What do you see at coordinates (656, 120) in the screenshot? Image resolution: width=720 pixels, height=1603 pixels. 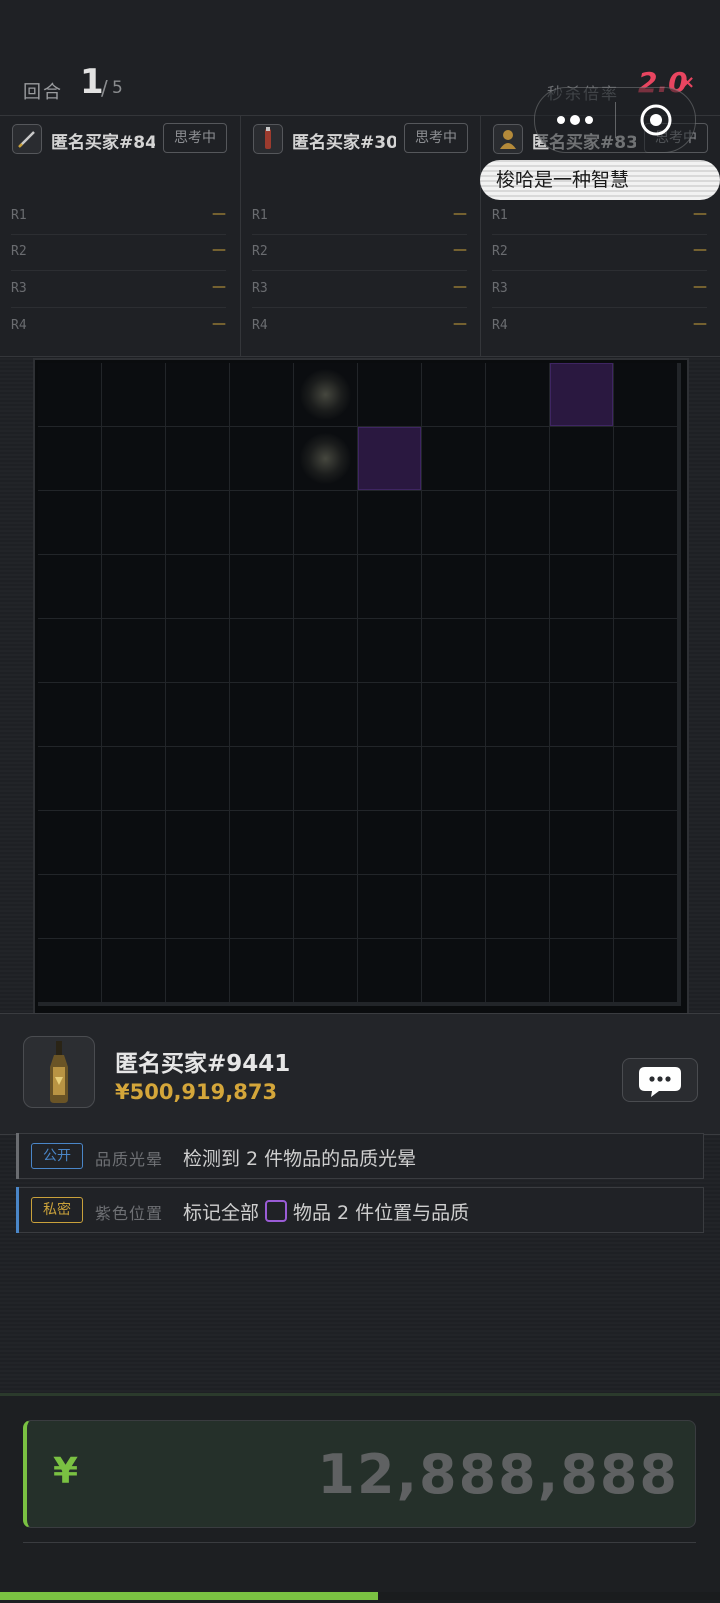 I see `close-target-icon` at bounding box center [656, 120].